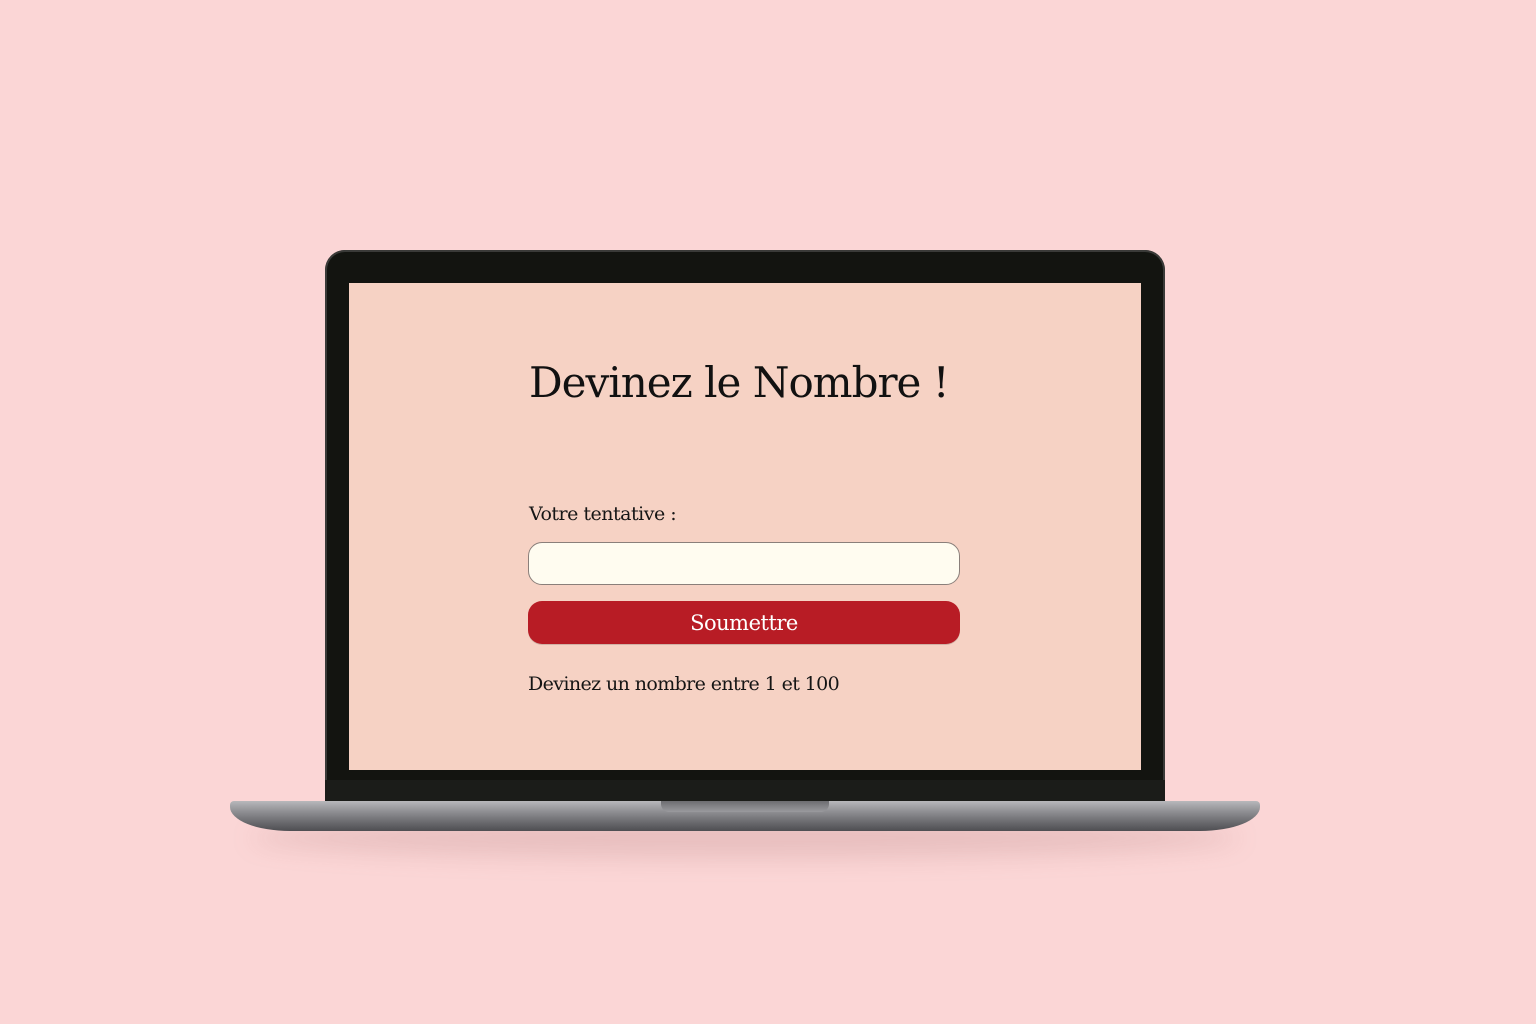 This screenshot has width=1536, height=1024. I want to click on page-title: Devinez le Nombre !, so click(739, 382).